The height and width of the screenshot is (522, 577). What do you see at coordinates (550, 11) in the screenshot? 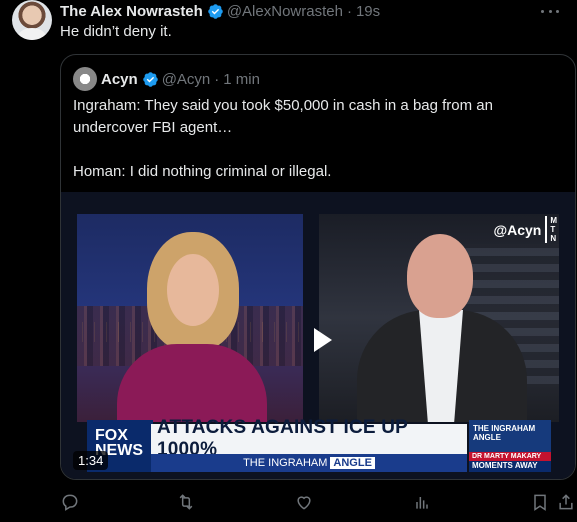
I see `more-icon` at bounding box center [550, 11].